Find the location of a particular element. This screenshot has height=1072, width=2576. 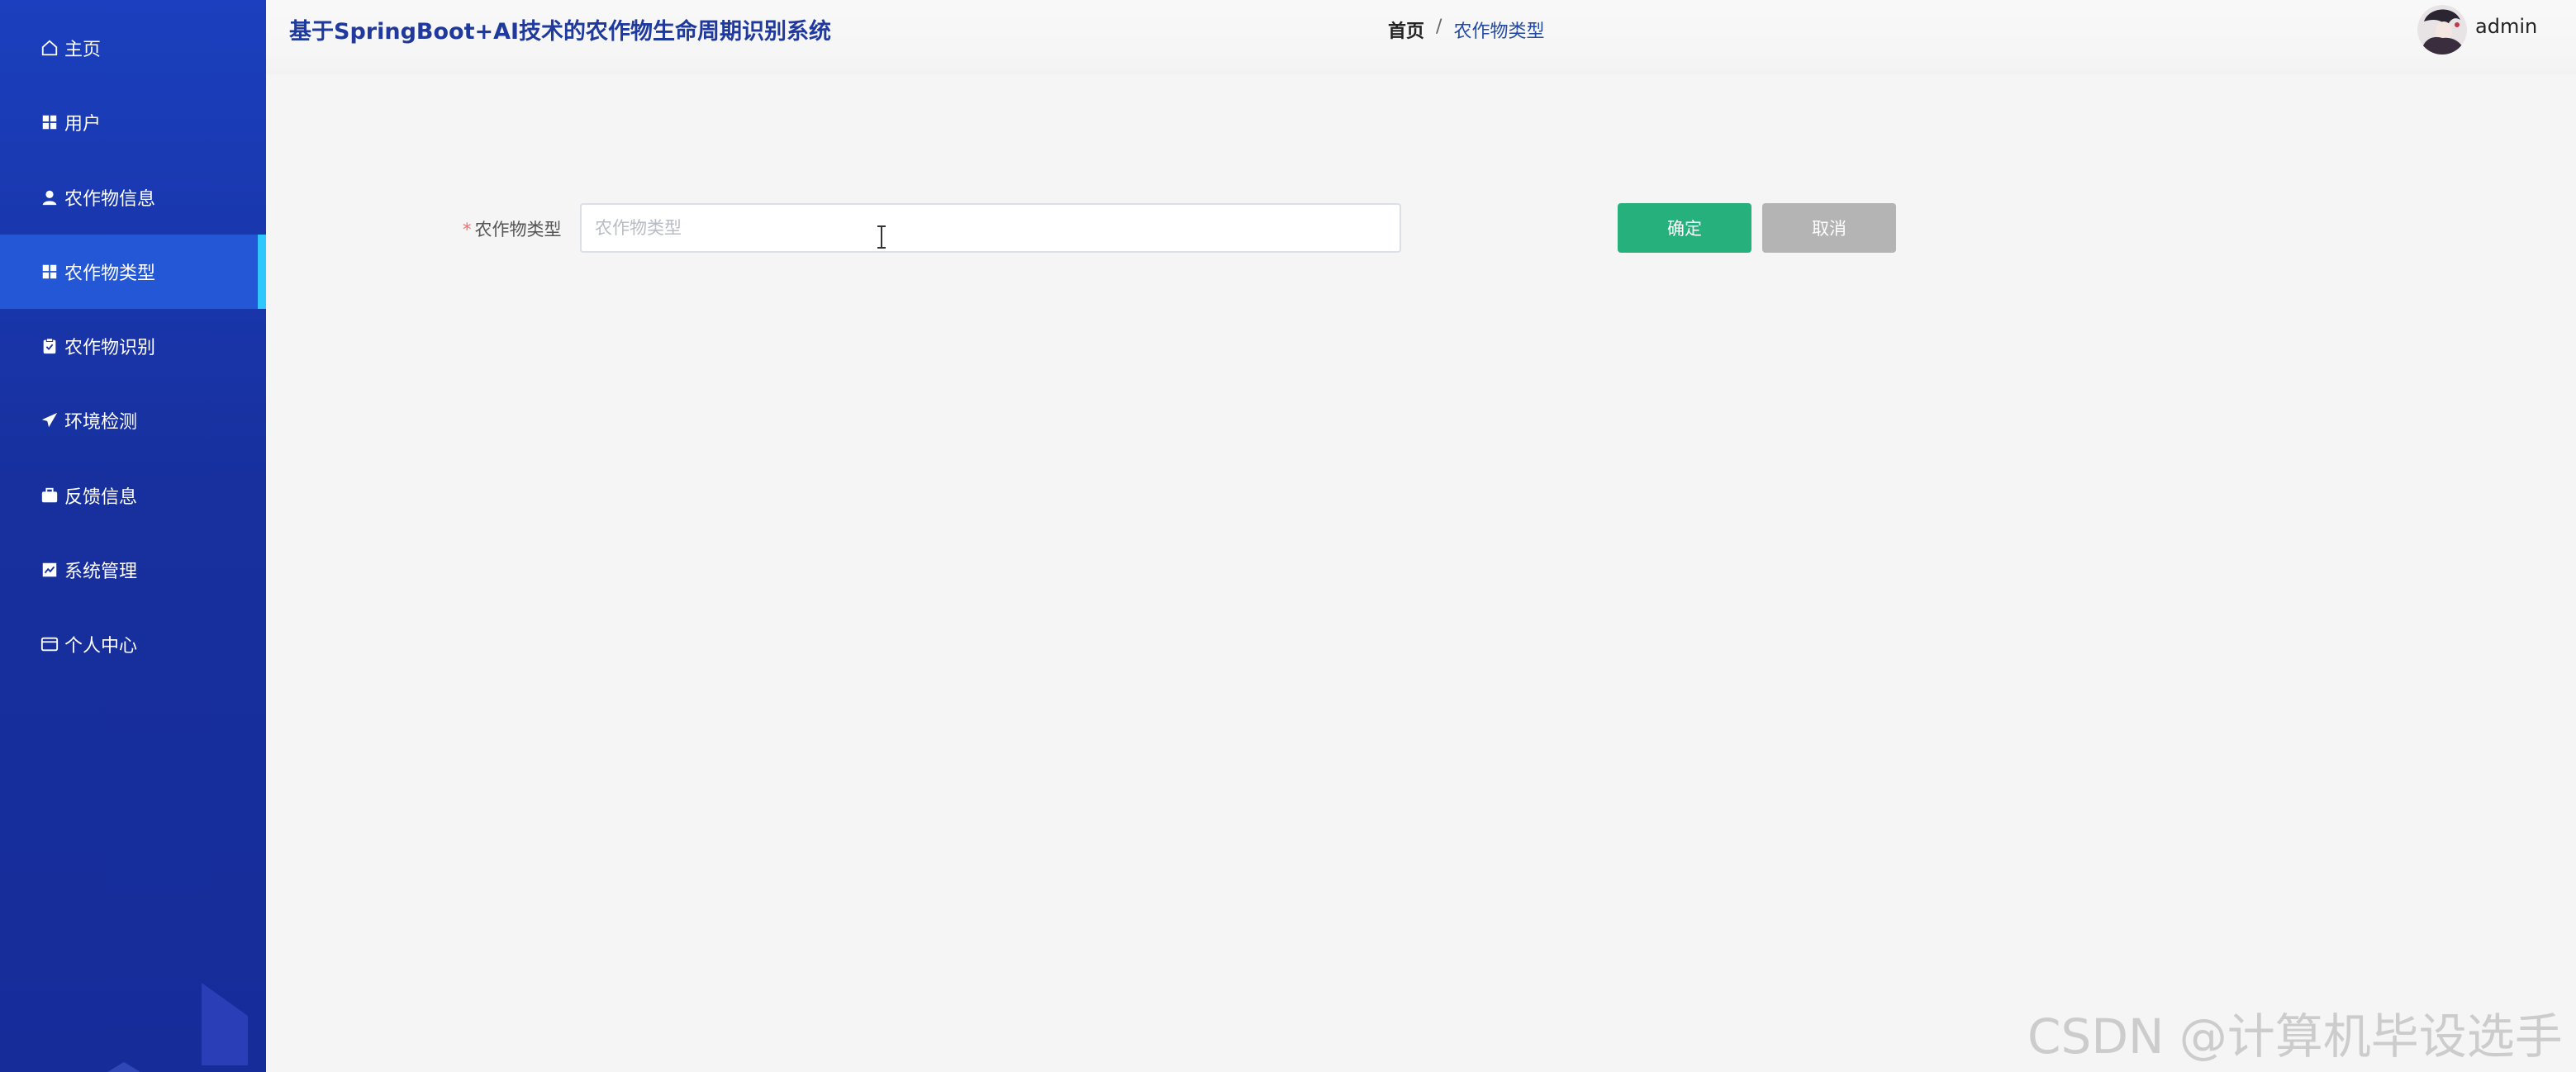

sidebar-item-label: 用户 is located at coordinates (83, 124).